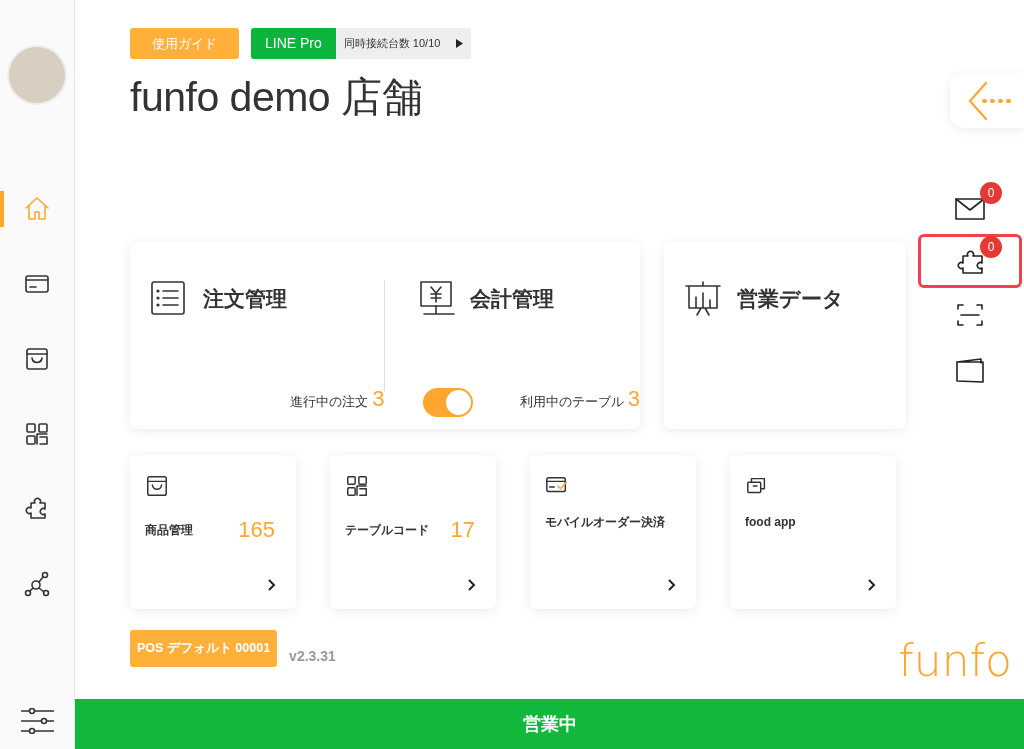 The height and width of the screenshot is (749, 1024). What do you see at coordinates (955, 660) in the screenshot?
I see `brand-logo: funfo` at bounding box center [955, 660].